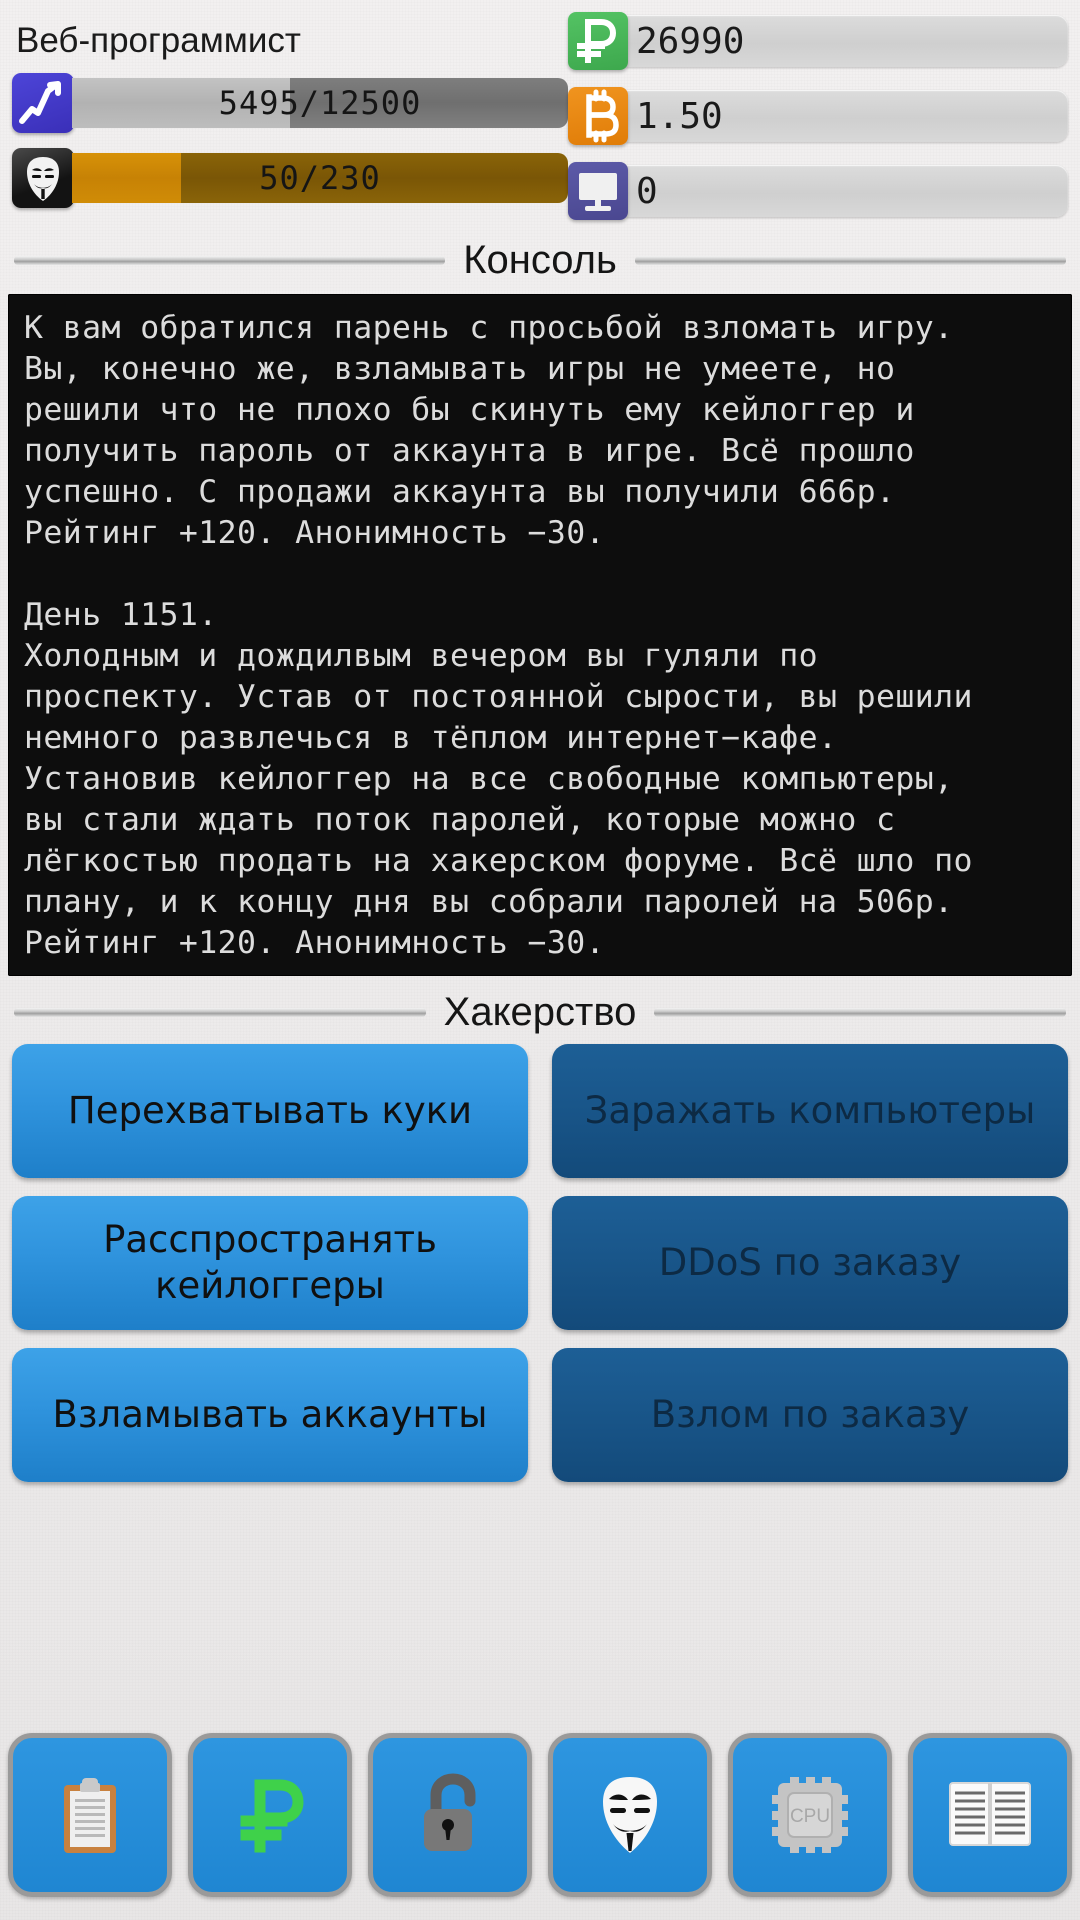  I want to click on bitcoin-icon, so click(598, 116).